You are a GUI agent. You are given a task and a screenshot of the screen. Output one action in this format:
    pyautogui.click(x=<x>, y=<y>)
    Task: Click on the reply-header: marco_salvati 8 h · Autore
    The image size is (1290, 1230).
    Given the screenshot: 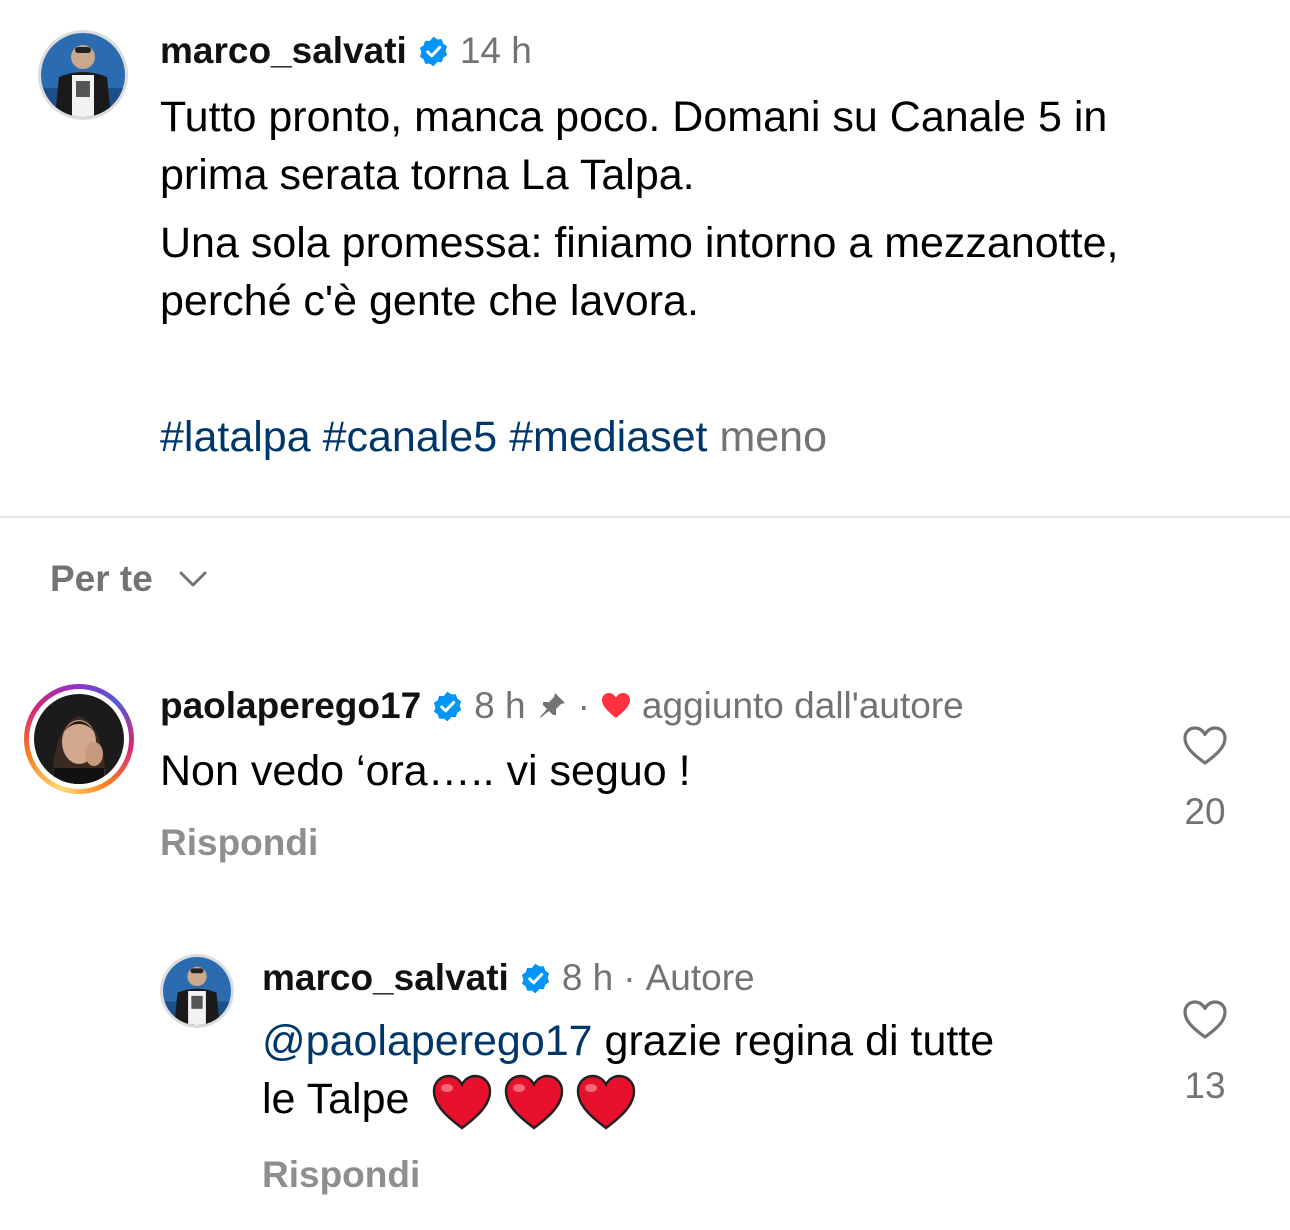 What is the action you would take?
    pyautogui.click(x=508, y=978)
    